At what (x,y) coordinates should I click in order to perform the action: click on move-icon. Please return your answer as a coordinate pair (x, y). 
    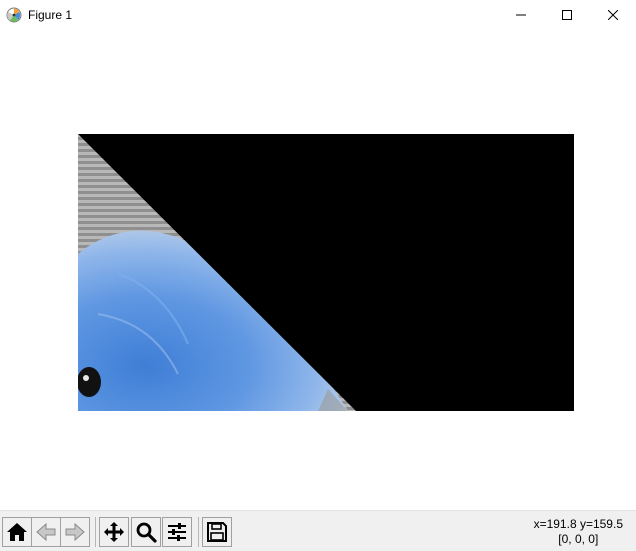
    Looking at the image, I should click on (114, 532).